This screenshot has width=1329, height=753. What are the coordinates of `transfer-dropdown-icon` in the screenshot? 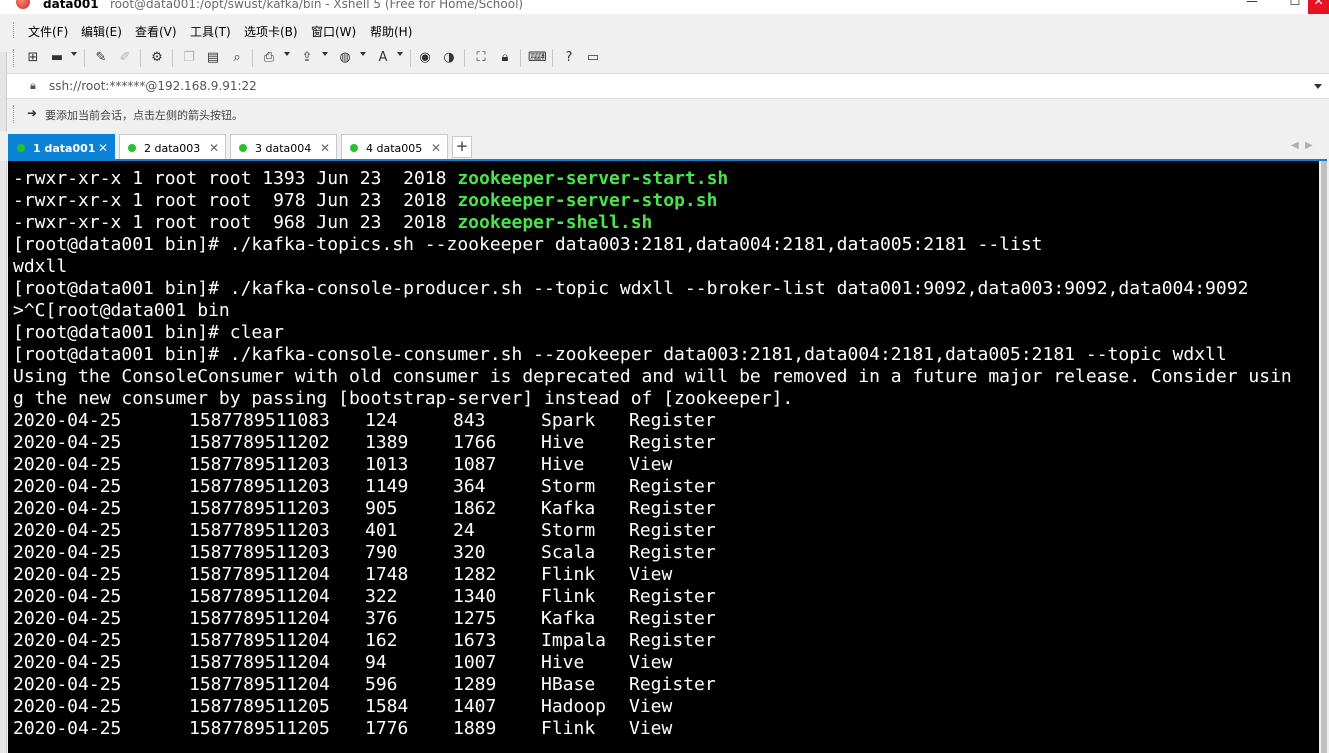 It's located at (325, 54).